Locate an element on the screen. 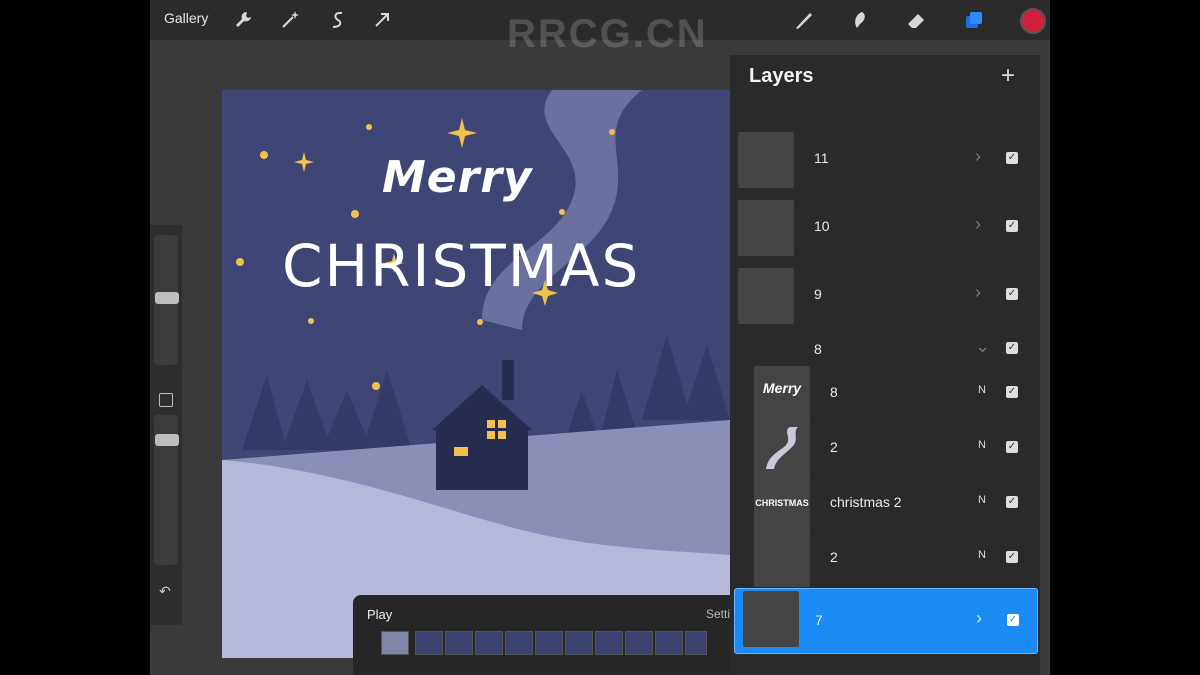  thumbnail-text: CHRISTMAS is located at coordinates (782, 503).